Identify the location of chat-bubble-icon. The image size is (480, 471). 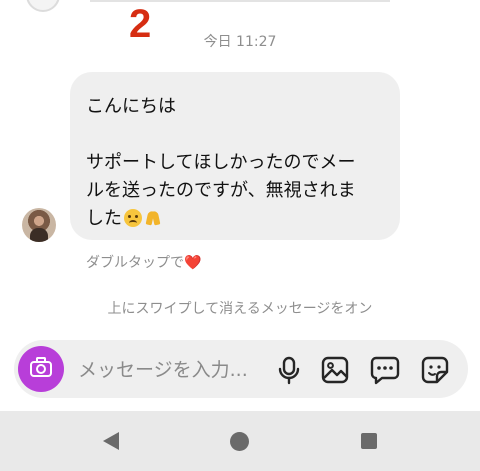
(385, 370).